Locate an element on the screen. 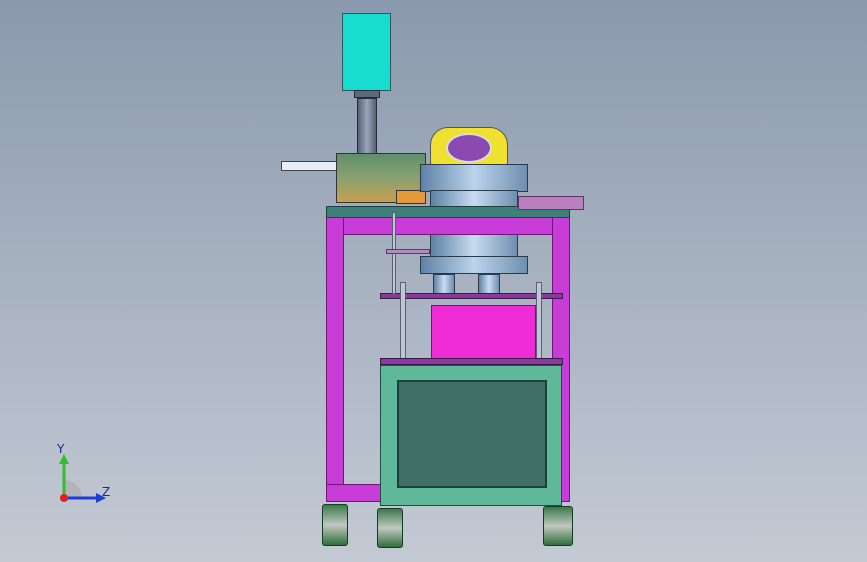 This screenshot has width=867, height=562. foot-left is located at coordinates (335, 525).